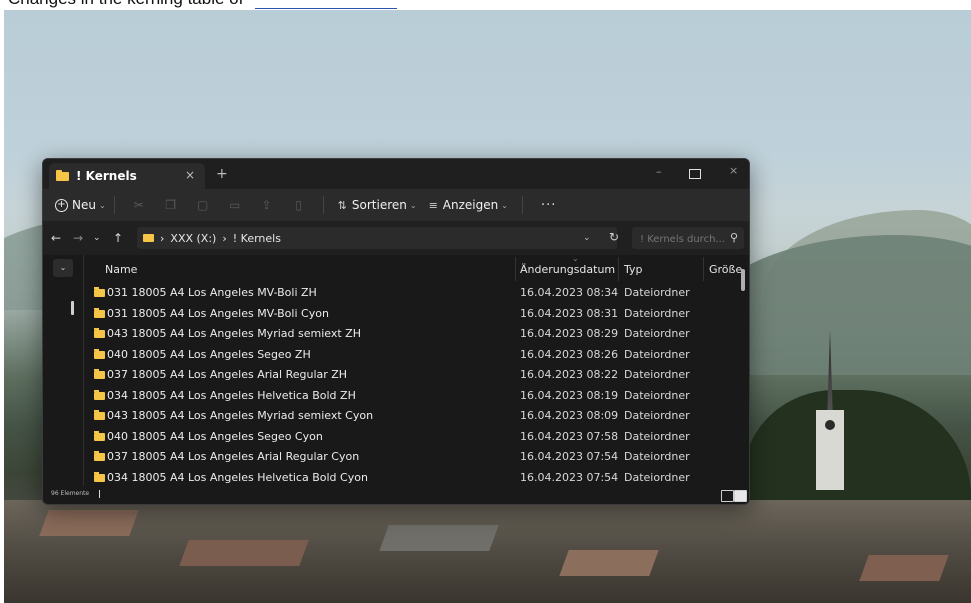  What do you see at coordinates (396, 495) in the screenshot?
I see `status-bar: 96 Elemente` at bounding box center [396, 495].